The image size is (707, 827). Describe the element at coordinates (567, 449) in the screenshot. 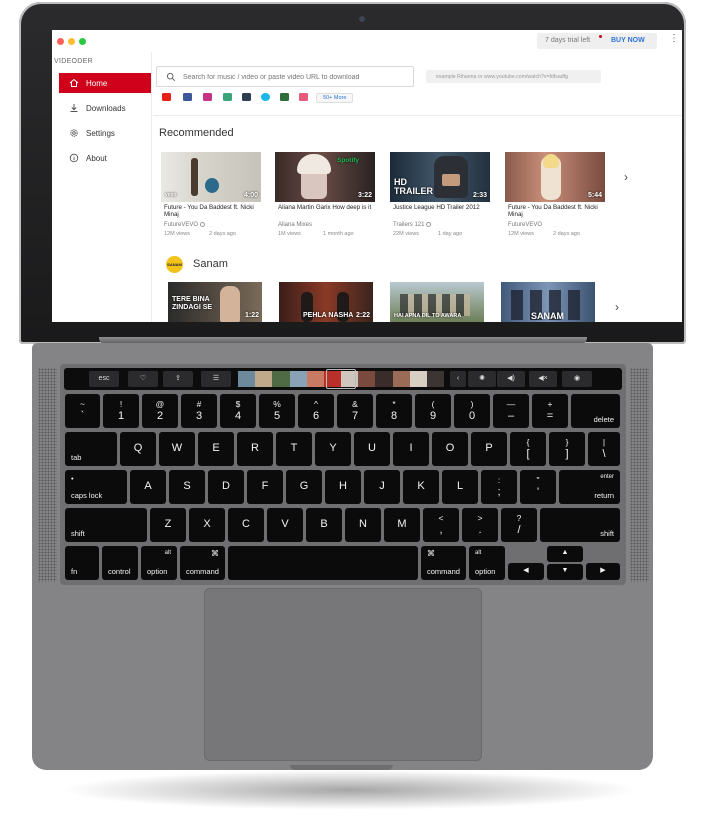

I see `key-right-bracket: } ]` at that location.